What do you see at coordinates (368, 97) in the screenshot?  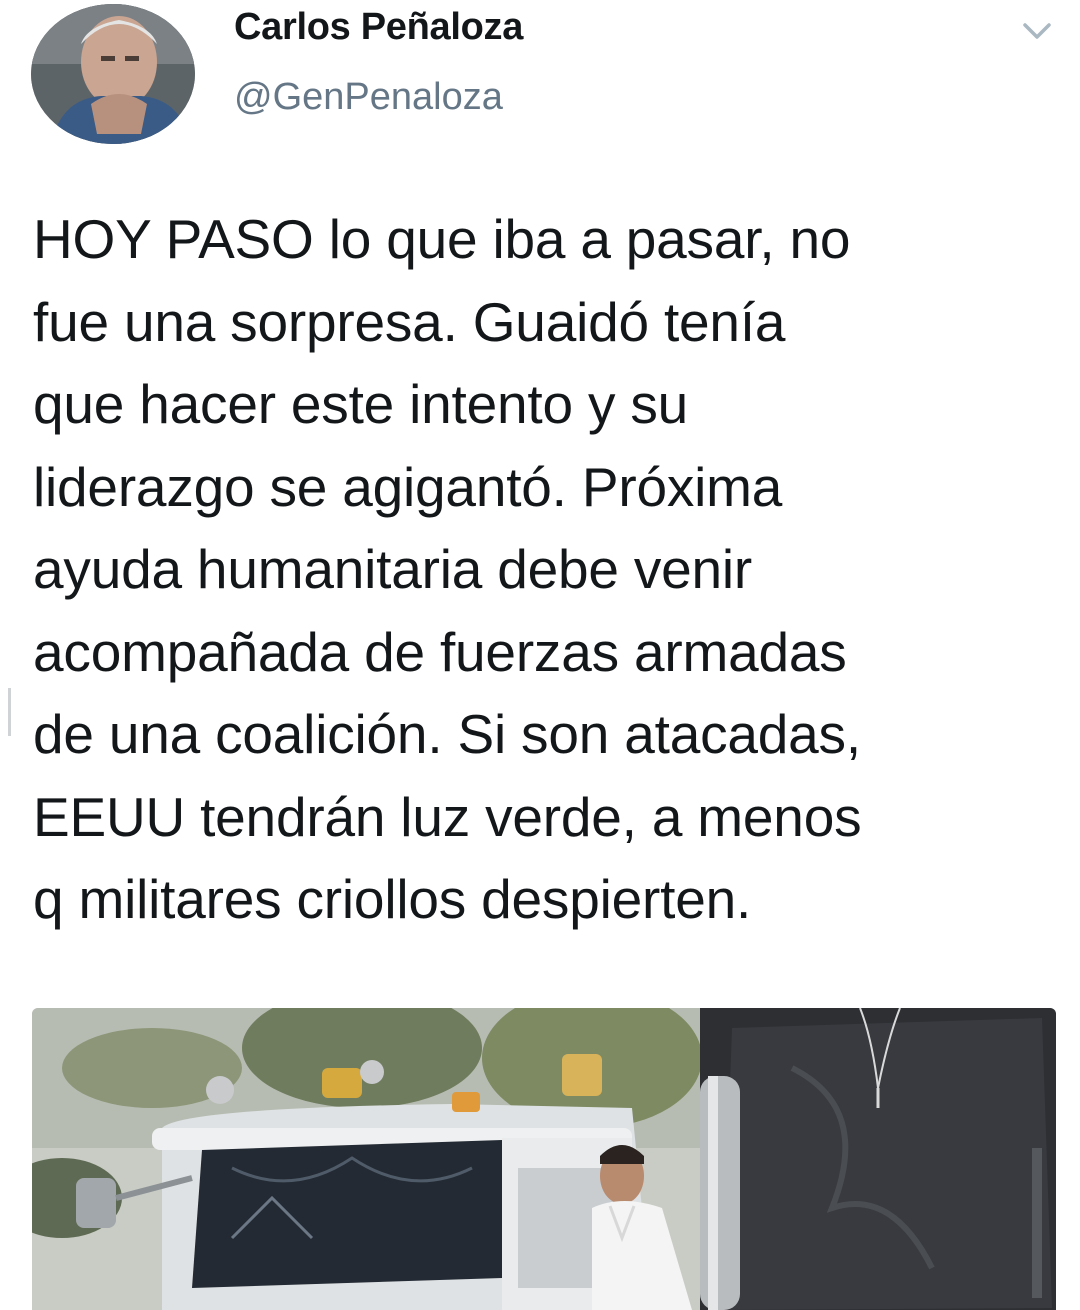 I see `author-handle: @GenPenaloza` at bounding box center [368, 97].